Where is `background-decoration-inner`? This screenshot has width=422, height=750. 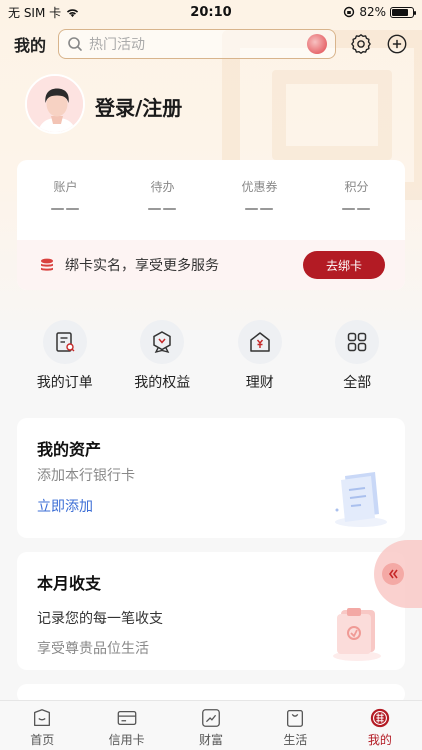 background-decoration-inner is located at coordinates (332, 115).